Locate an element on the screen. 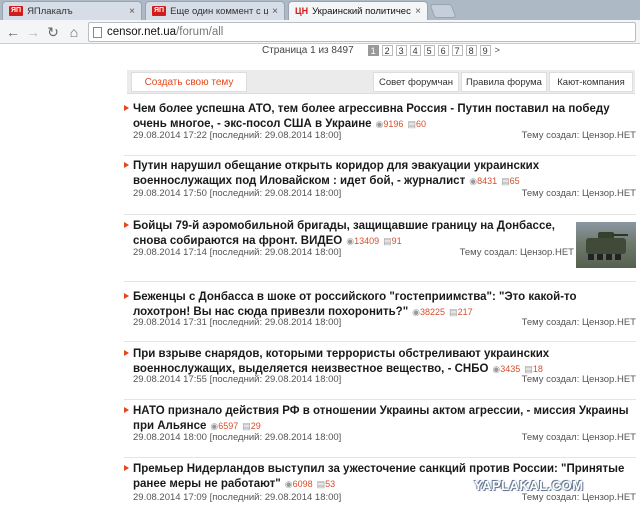 The width and height of the screenshot is (640, 515). topic-meta: 29.08.2014 17:31 [последний is located at coordinates (237, 322).